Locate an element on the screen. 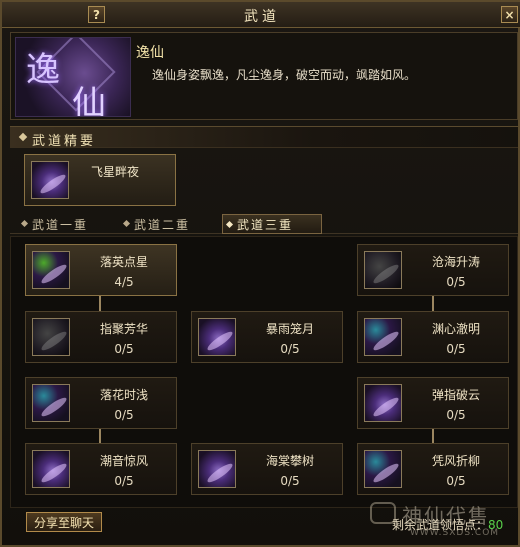  skill-node: 指聚芳华 0/5 is located at coordinates (101, 337).